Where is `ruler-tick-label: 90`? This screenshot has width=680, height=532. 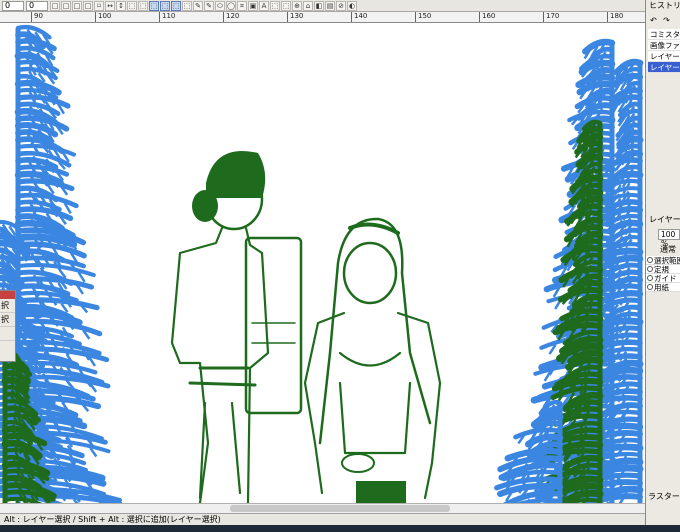 ruler-tick-label: 90 is located at coordinates (37, 17).